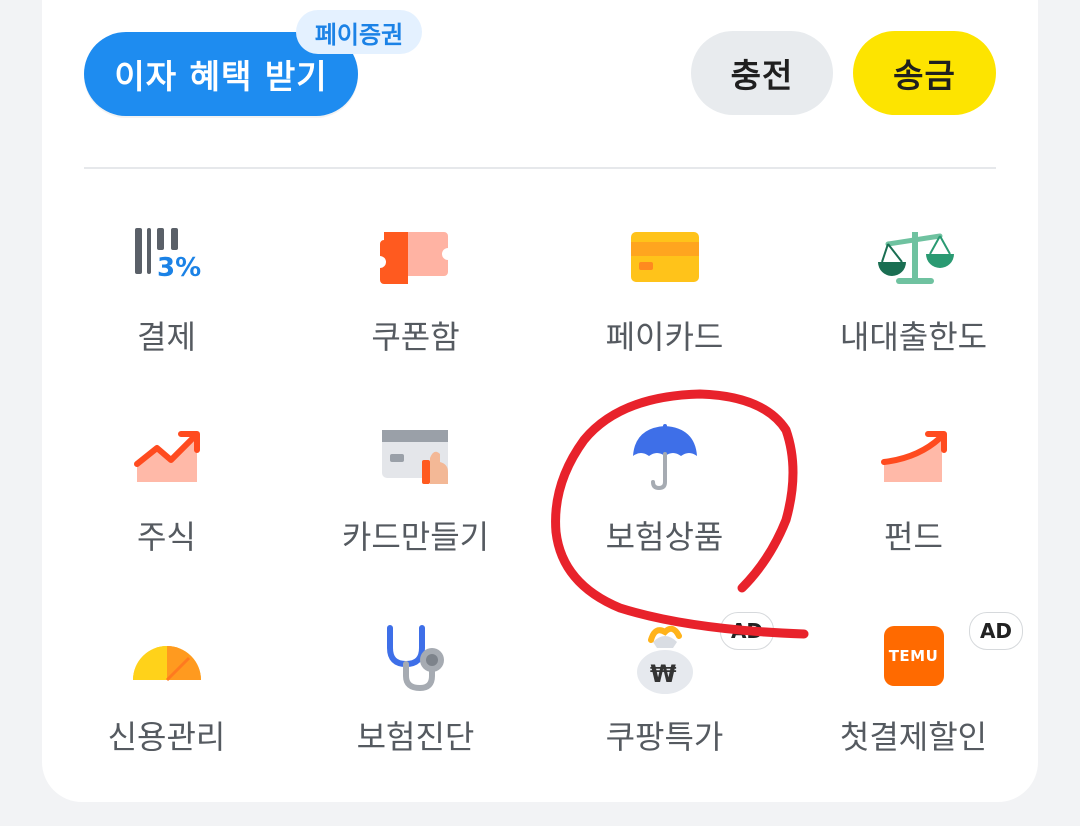  Describe the element at coordinates (913, 456) in the screenshot. I see `fund-chart-icon` at that location.